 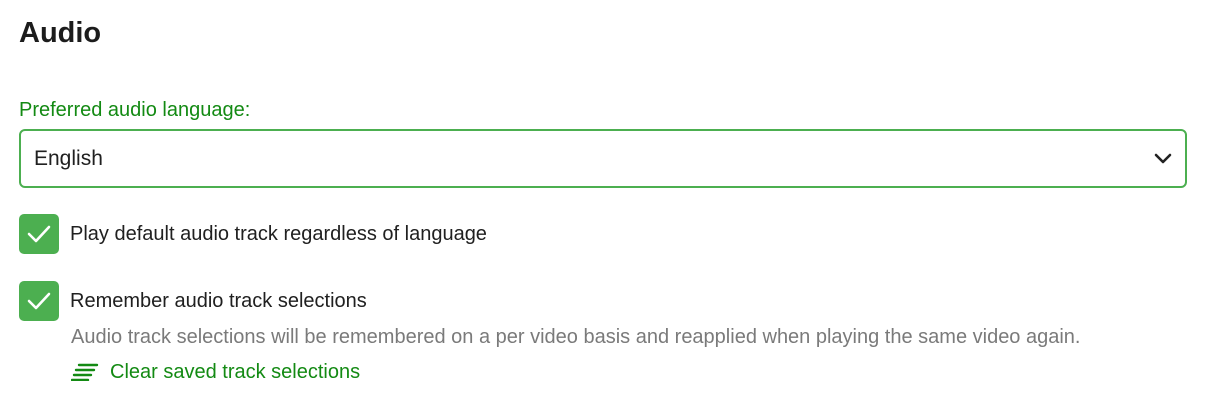 I want to click on preferred-language-value: English, so click(x=68, y=158).